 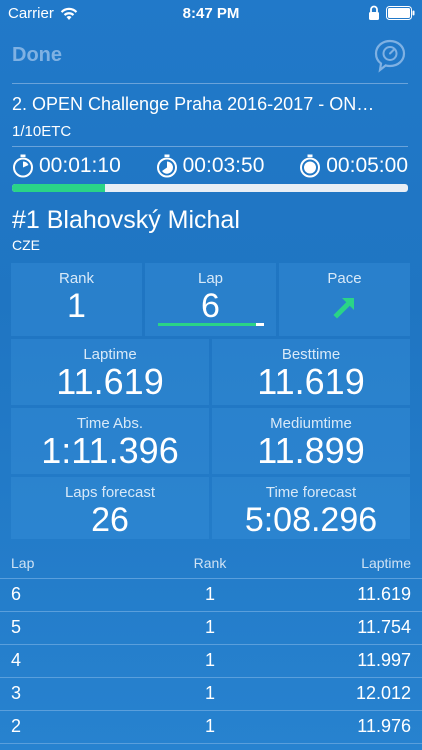 I want to click on race-timers: 00:01:10 00:03:50 00:05:00, so click(x=210, y=166).